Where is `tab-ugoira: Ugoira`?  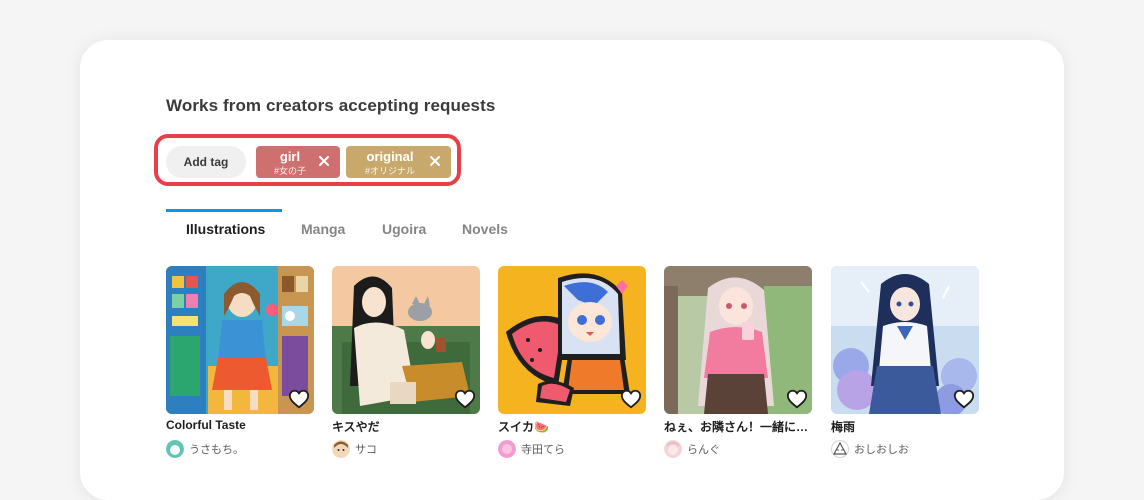 tab-ugoira: Ugoira is located at coordinates (404, 223).